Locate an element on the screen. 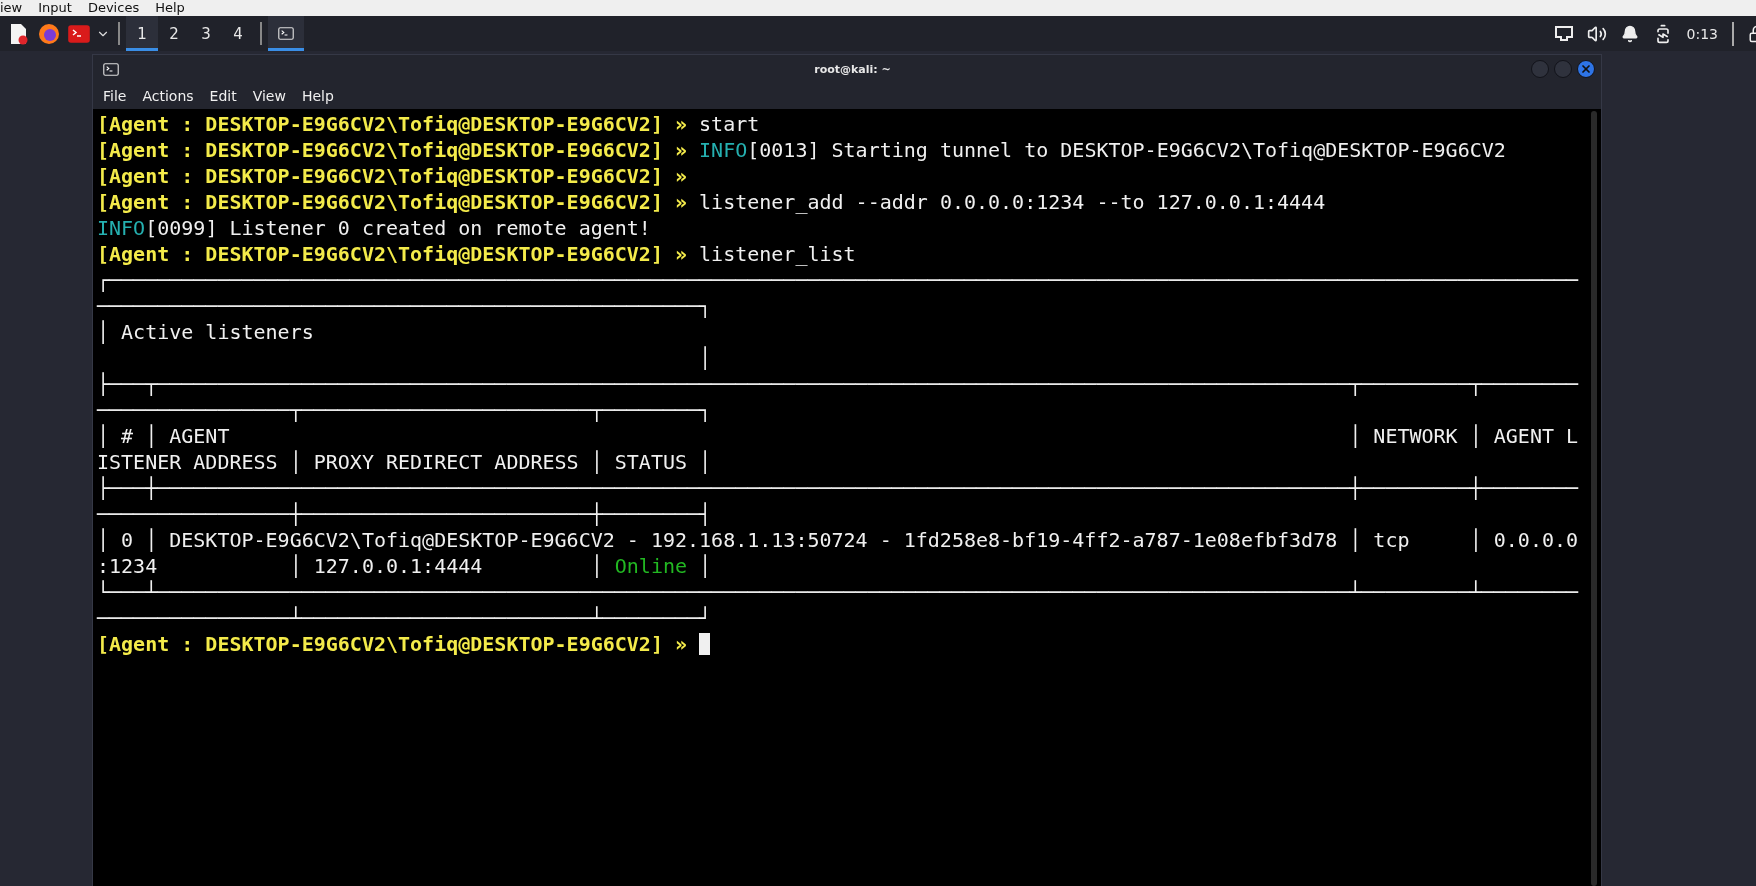 The image size is (1756, 886). close-icon is located at coordinates (1586, 69).